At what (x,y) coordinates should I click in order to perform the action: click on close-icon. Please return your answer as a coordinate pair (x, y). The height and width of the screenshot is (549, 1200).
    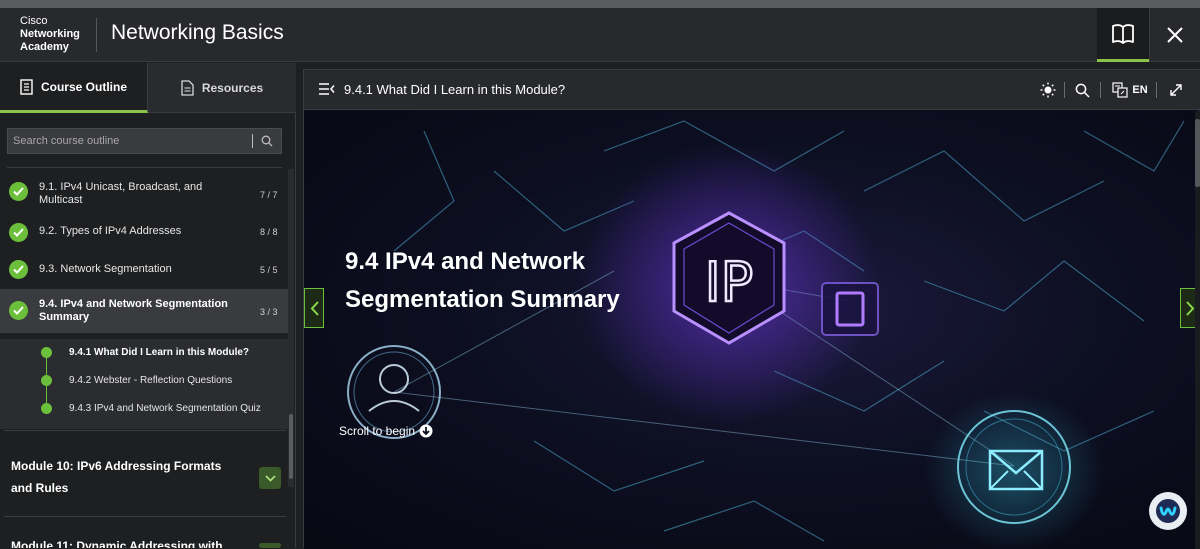
    Looking at the image, I should click on (1175, 35).